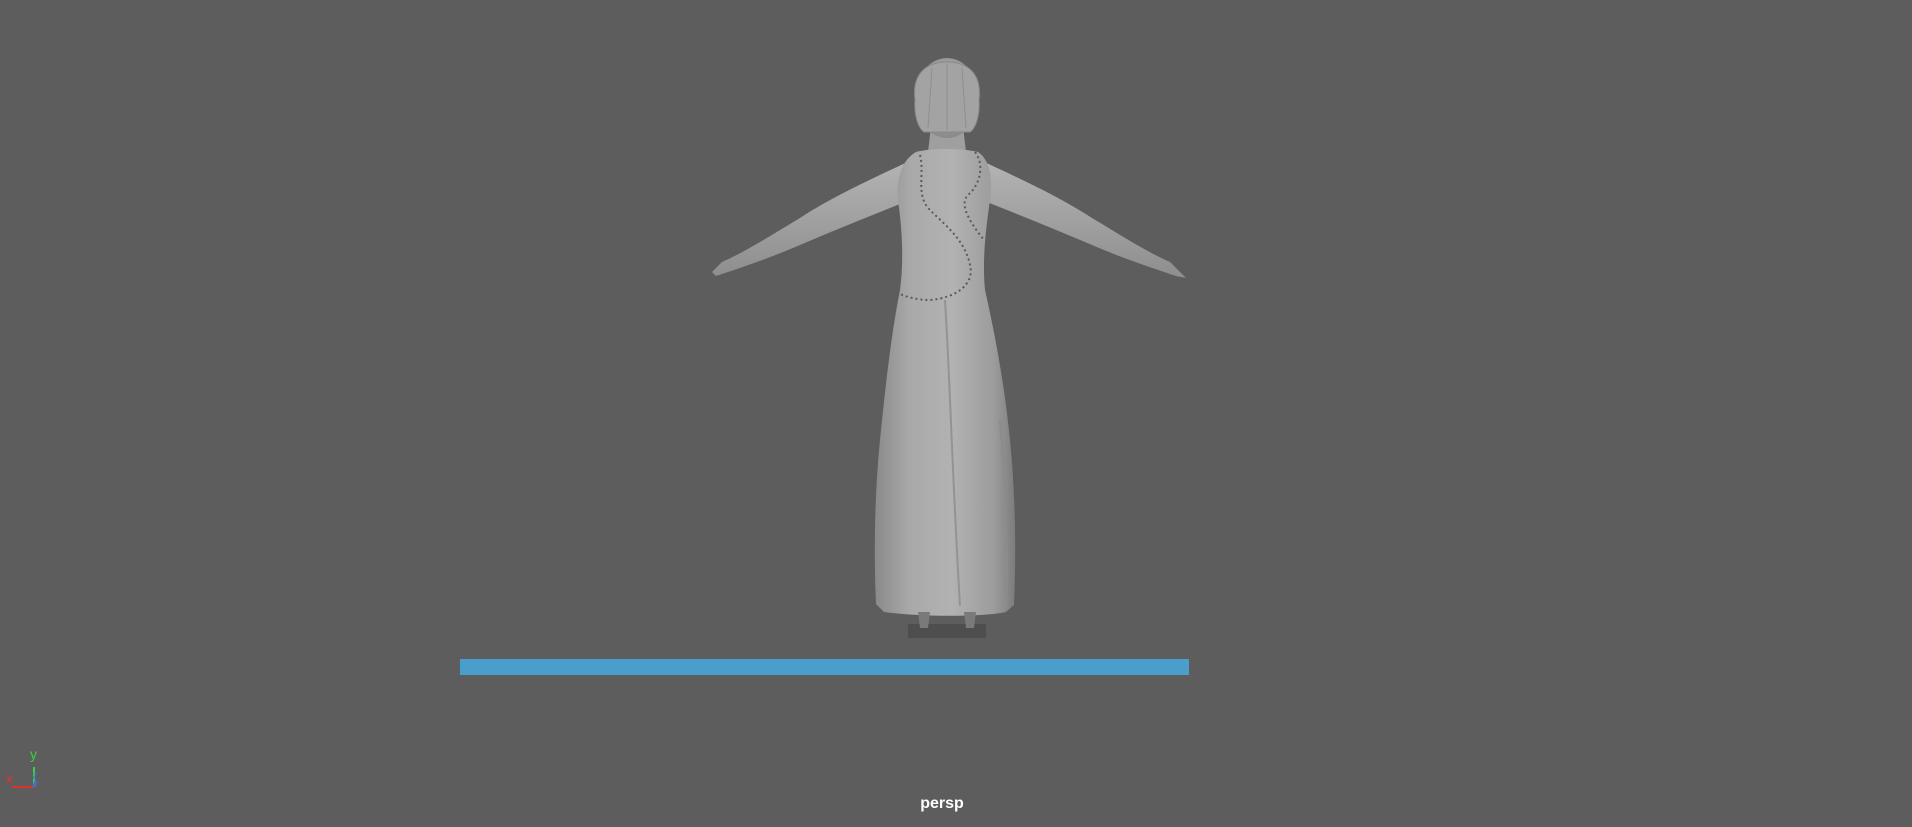 The image size is (1912, 827). Describe the element at coordinates (1081, 219) in the screenshot. I see `right-arm` at that location.